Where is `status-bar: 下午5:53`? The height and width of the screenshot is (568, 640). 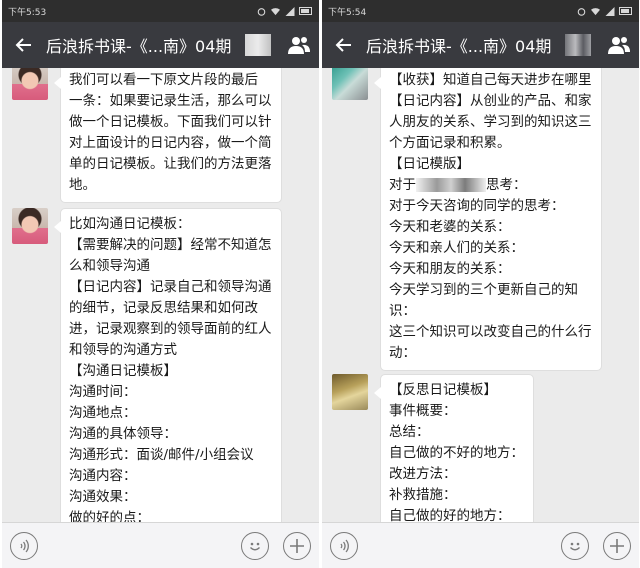
status-bar: 下午5:53 is located at coordinates (160, 11).